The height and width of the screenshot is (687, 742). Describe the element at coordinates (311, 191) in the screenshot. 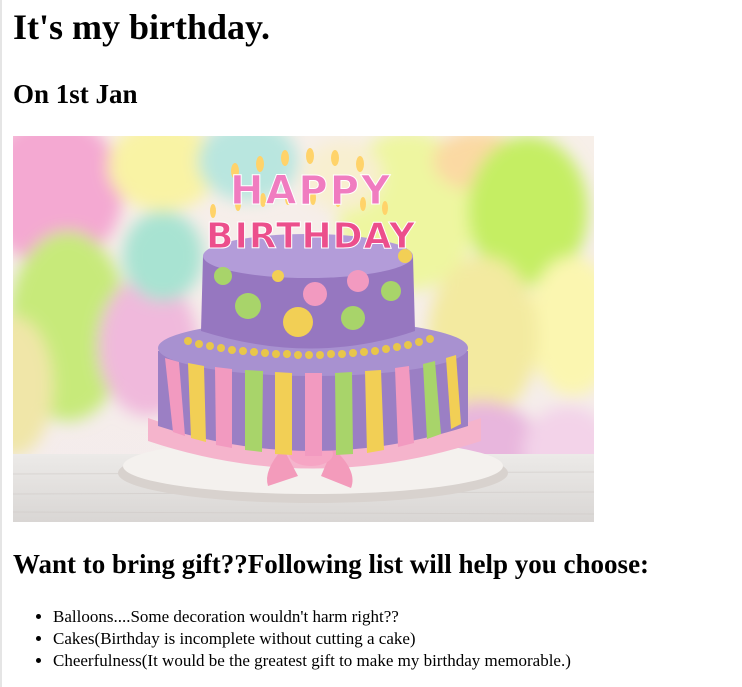

I see `happy-topper: HAPPY` at that location.